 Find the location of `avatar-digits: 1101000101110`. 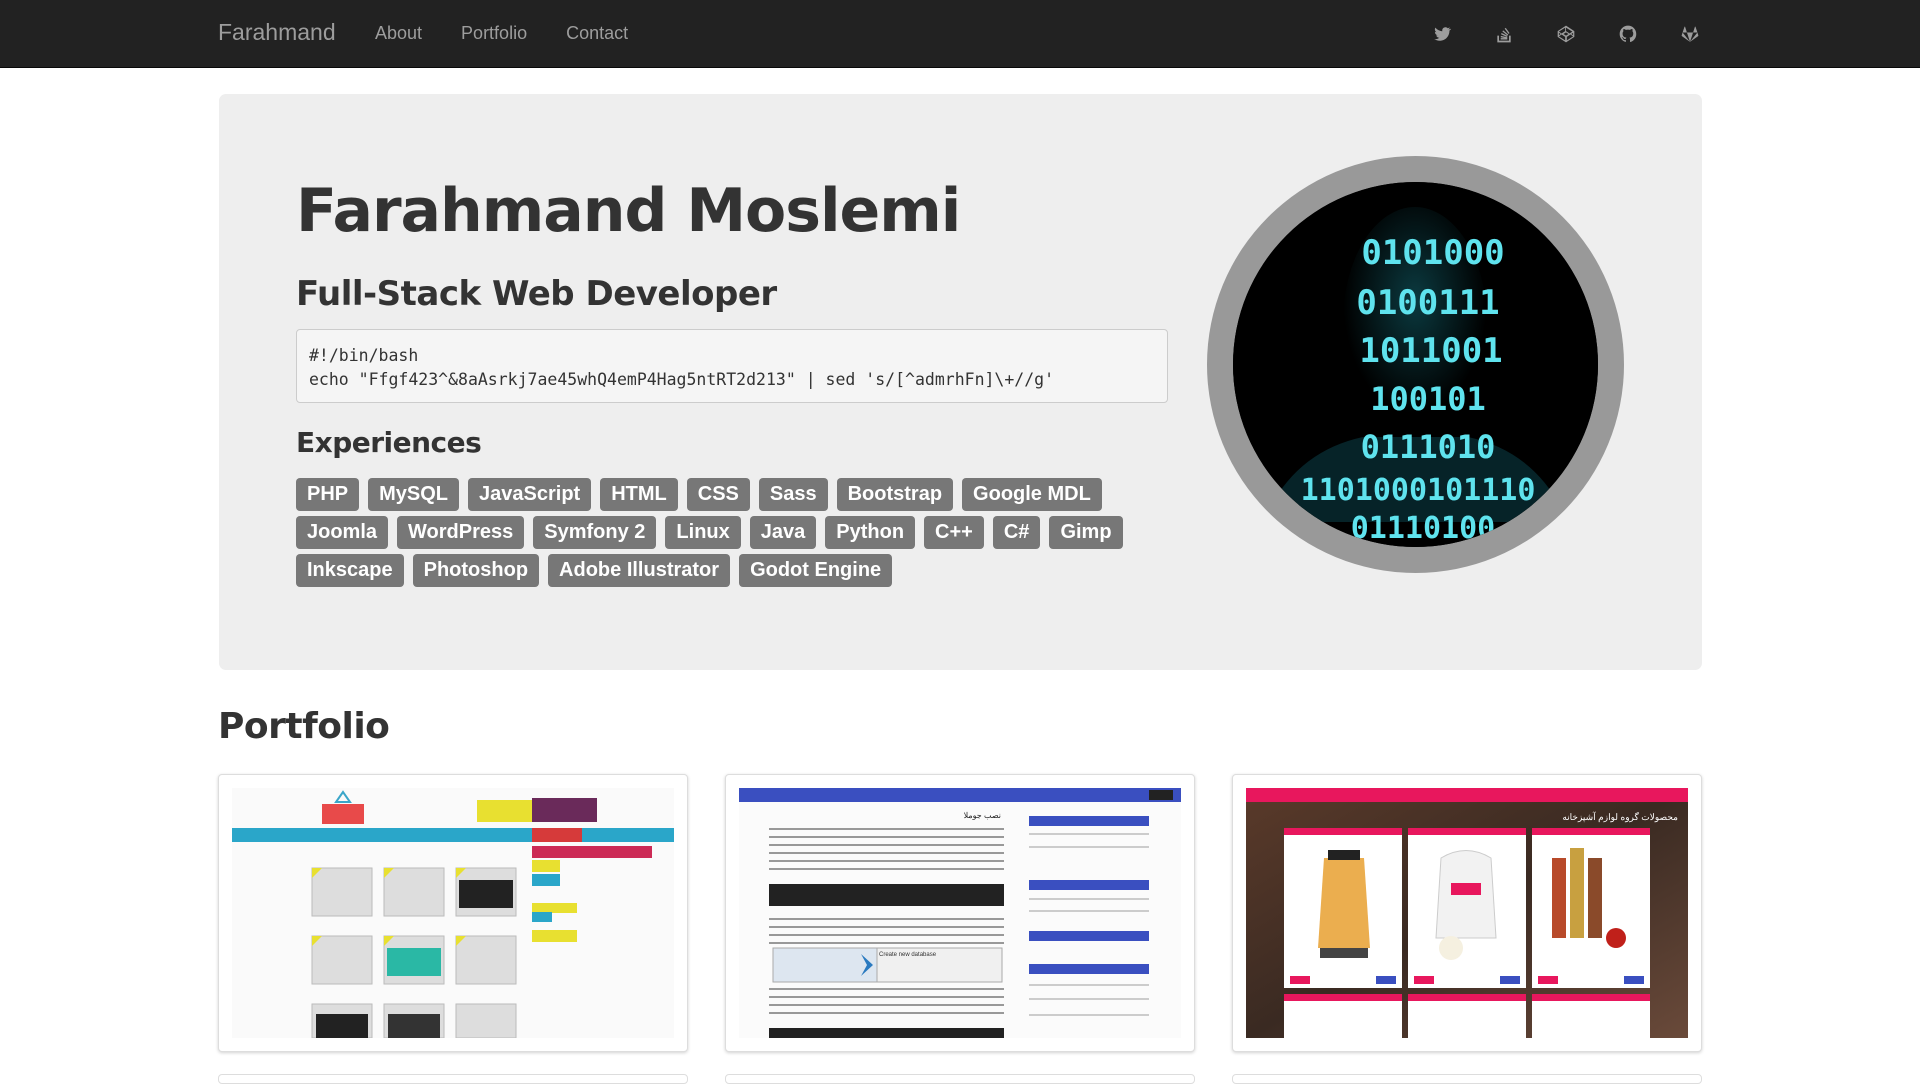

avatar-digits: 1101000101110 is located at coordinates (1418, 490).